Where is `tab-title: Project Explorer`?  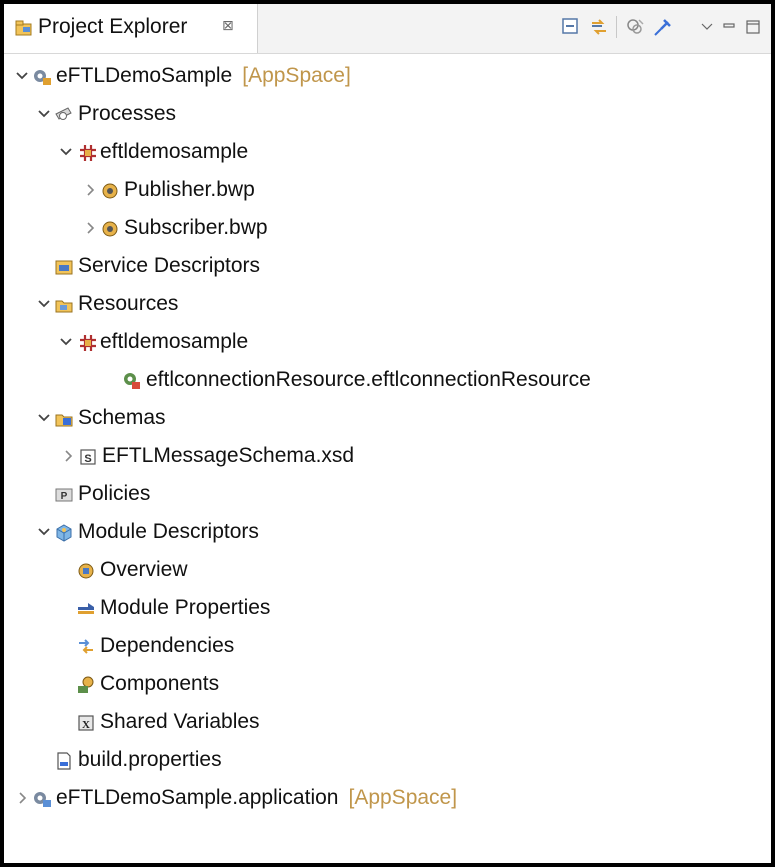 tab-title: Project Explorer is located at coordinates (113, 26).